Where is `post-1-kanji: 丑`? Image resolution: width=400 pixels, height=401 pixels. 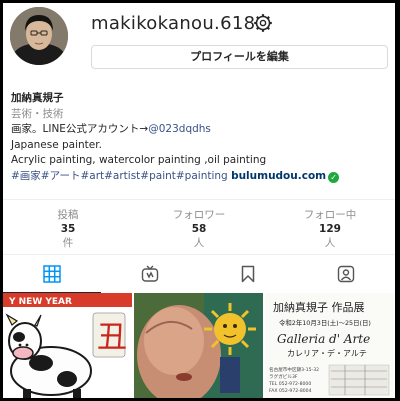 post-1-kanji: 丑 is located at coordinates (112, 337).